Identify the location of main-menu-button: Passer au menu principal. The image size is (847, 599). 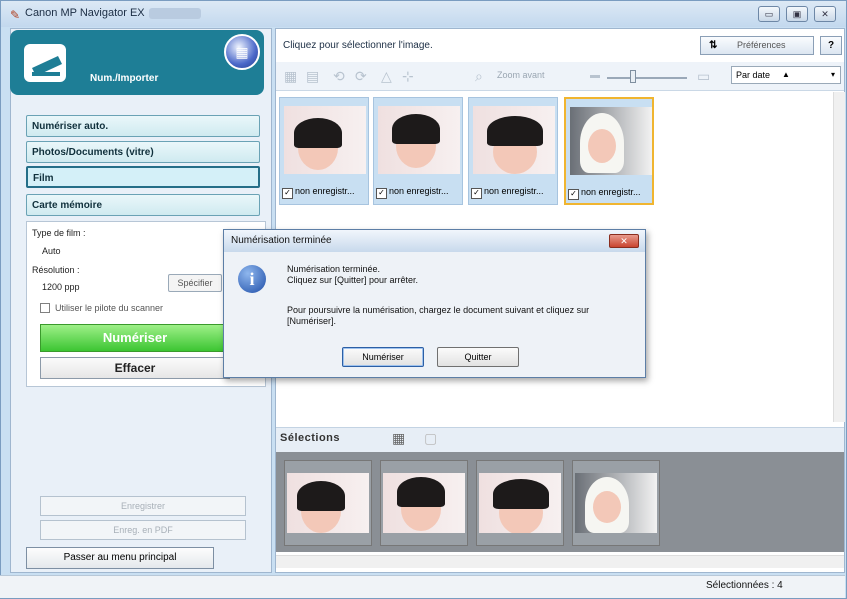
(120, 558).